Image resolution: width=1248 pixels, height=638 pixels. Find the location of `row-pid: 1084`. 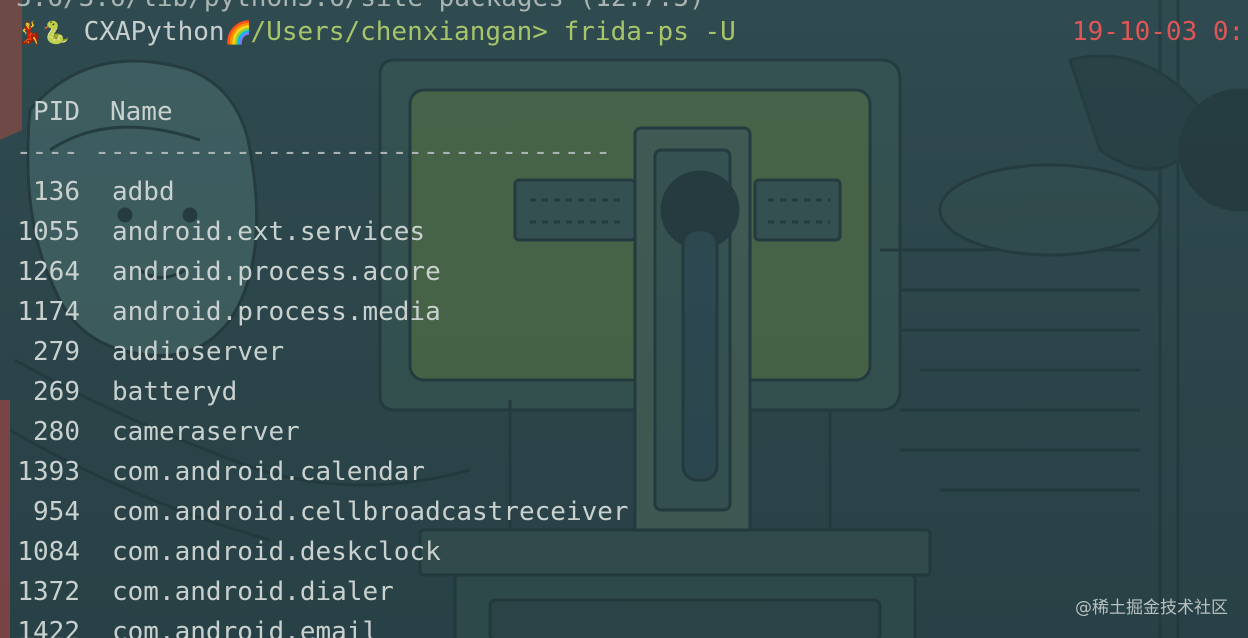

row-pid: 1084 is located at coordinates (48, 552).